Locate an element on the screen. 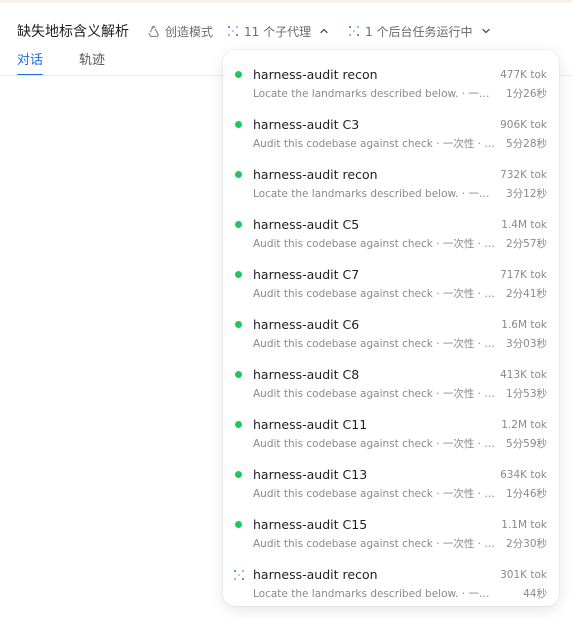 This screenshot has width=572, height=618. subagent-name: harness-audit C13 is located at coordinates (310, 474).